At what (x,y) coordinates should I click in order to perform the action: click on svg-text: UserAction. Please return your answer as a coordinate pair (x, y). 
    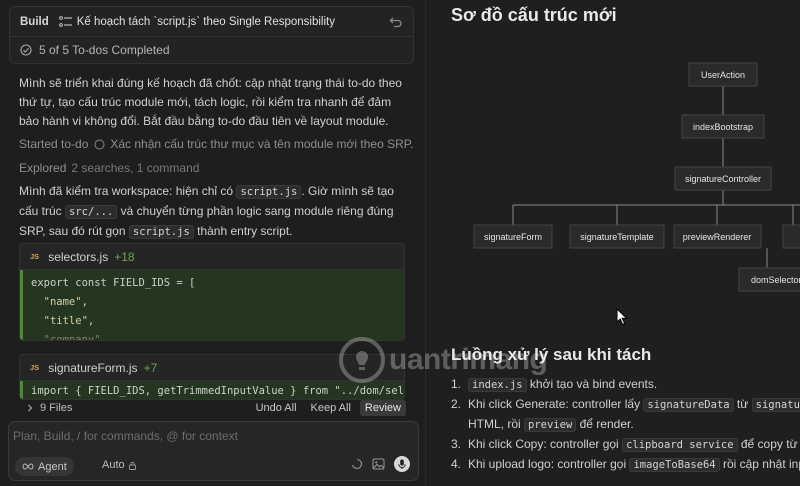
    Looking at the image, I should click on (723, 75).